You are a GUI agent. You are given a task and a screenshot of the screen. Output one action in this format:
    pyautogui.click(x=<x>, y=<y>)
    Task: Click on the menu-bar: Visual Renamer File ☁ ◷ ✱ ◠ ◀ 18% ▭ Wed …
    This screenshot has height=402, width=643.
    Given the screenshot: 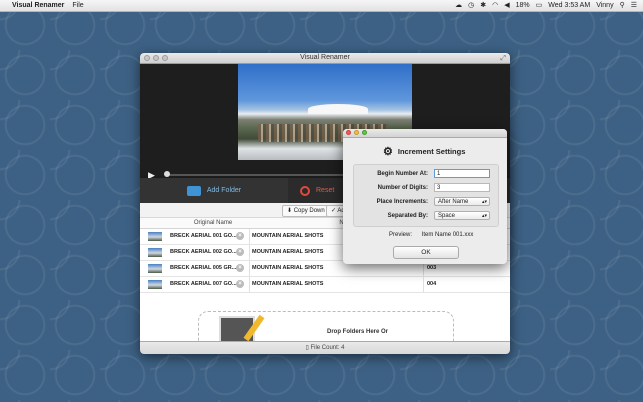 What is the action you would take?
    pyautogui.click(x=321, y=6)
    